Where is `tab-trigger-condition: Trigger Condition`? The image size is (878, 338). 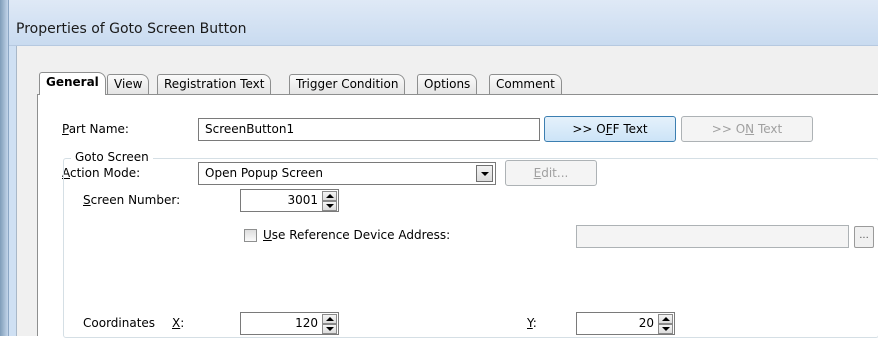 tab-trigger-condition: Trigger Condition is located at coordinates (347, 84).